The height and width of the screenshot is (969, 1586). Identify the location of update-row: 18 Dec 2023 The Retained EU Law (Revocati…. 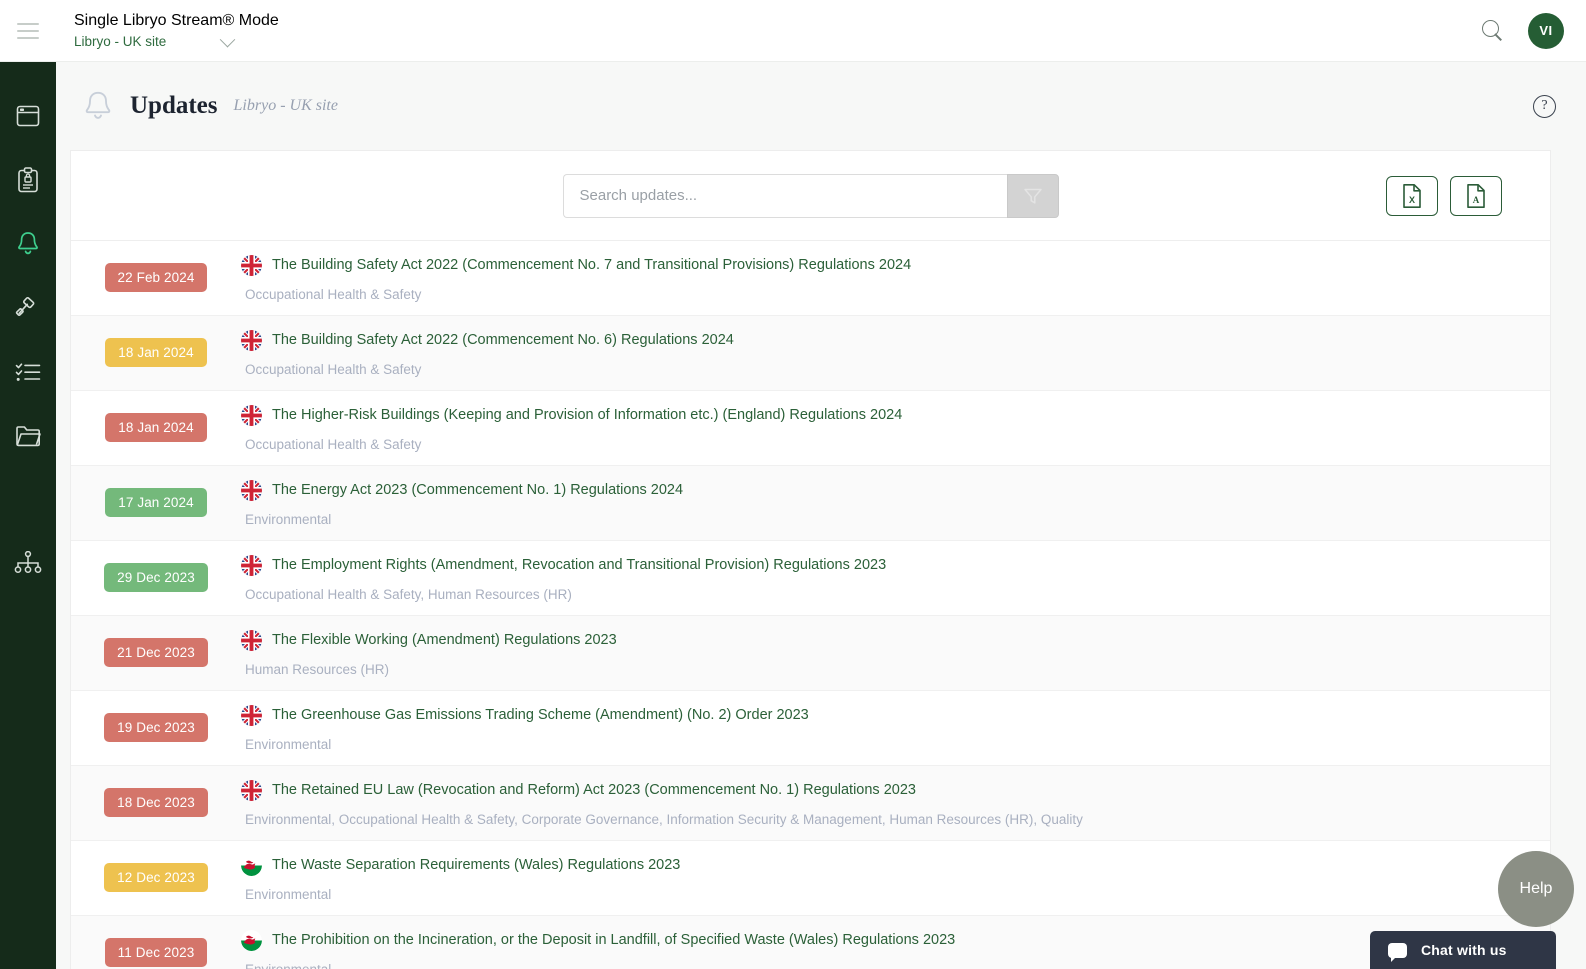
(810, 803).